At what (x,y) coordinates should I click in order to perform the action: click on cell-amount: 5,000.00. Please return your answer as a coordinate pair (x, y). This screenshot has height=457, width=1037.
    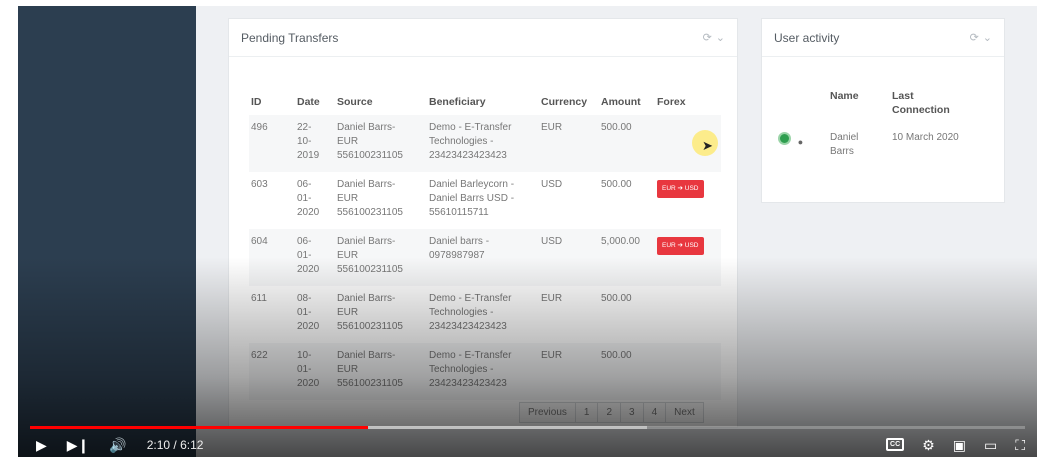
    Looking at the image, I should click on (629, 257).